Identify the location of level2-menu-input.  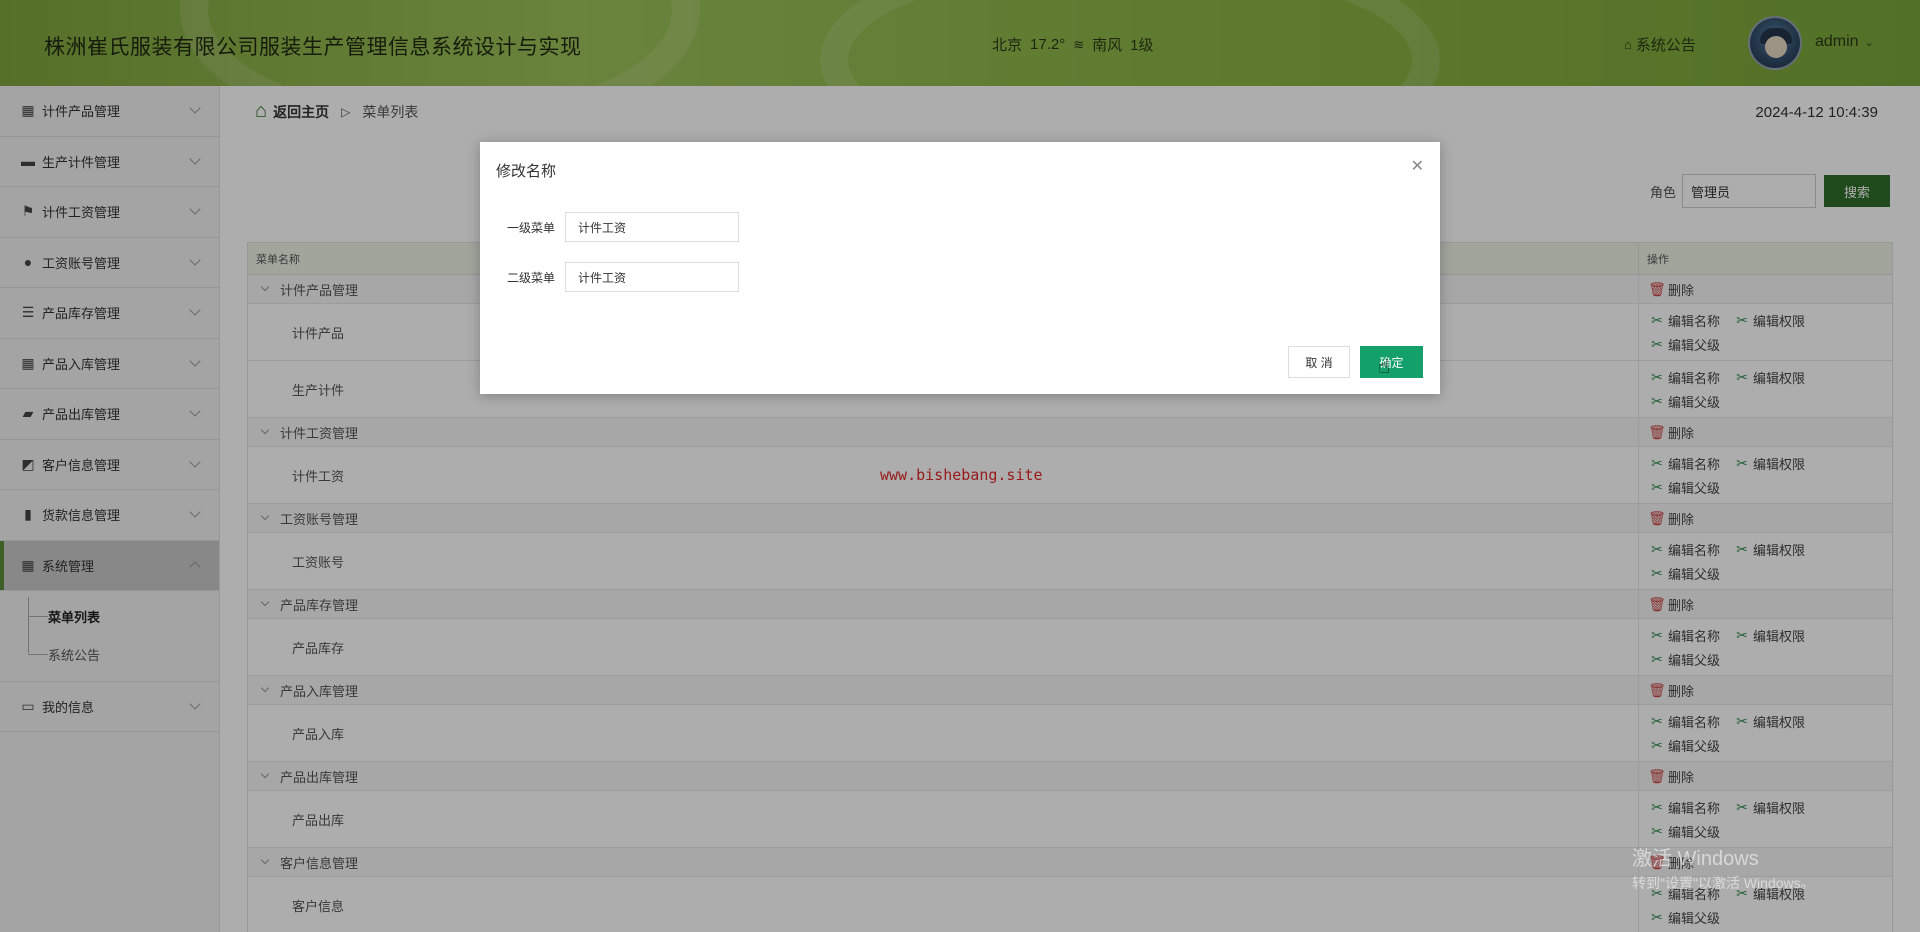
(652, 277).